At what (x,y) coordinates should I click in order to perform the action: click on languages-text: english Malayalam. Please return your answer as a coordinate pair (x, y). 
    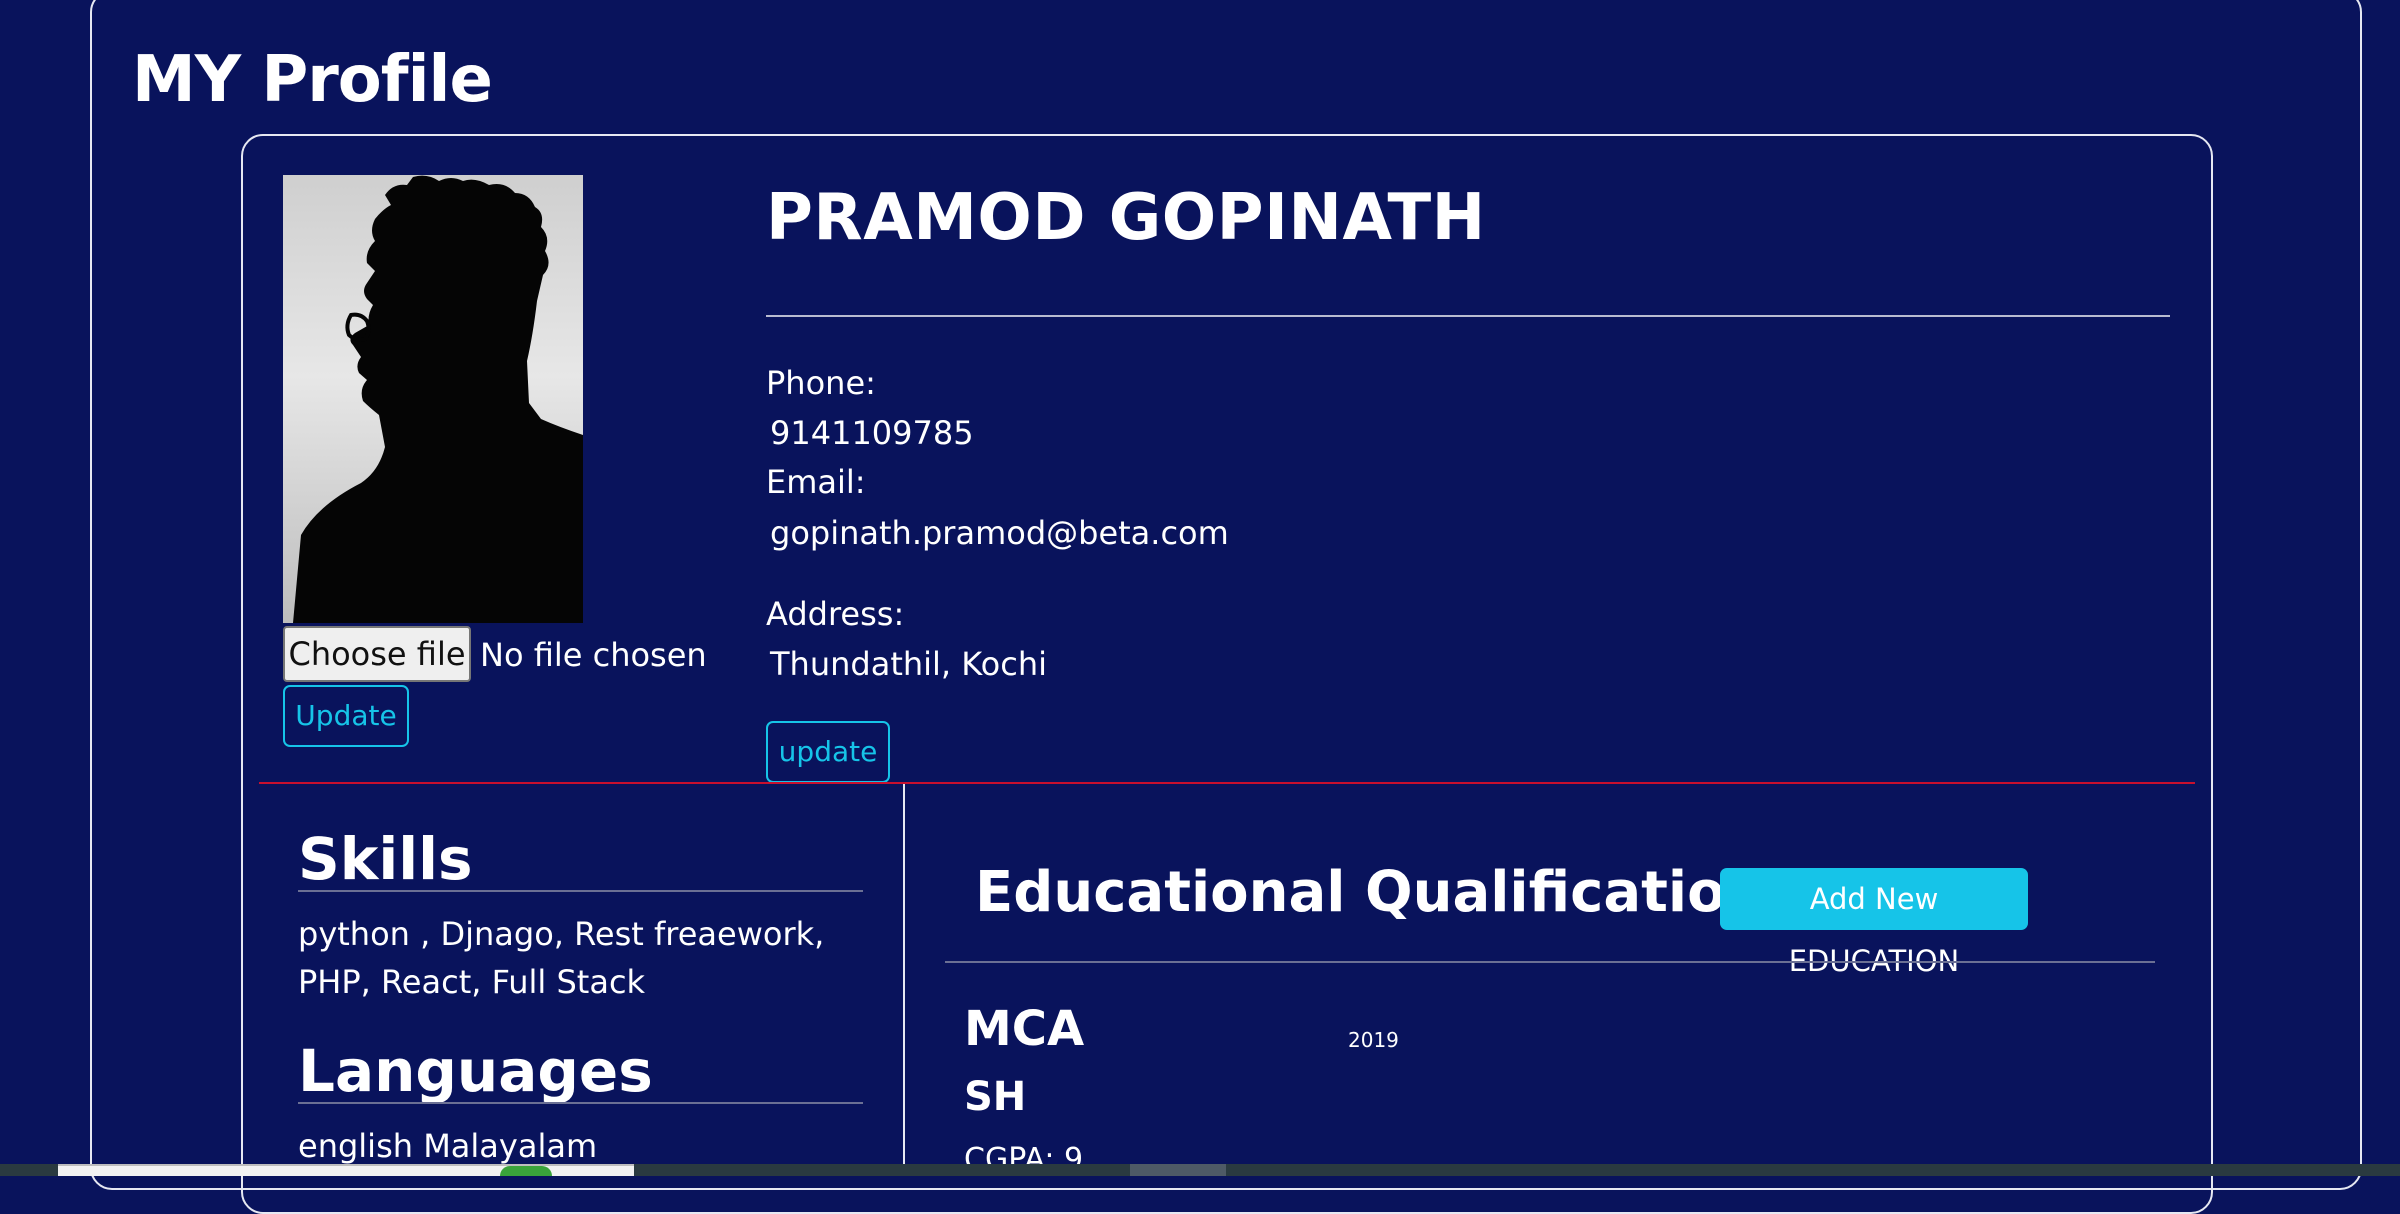
    Looking at the image, I should click on (448, 1146).